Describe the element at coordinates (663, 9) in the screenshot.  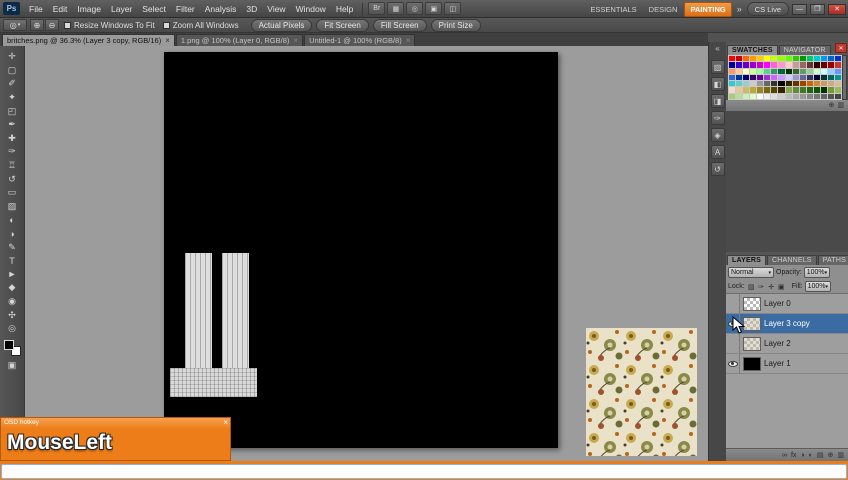
I see `workspace-design: DESIGN` at that location.